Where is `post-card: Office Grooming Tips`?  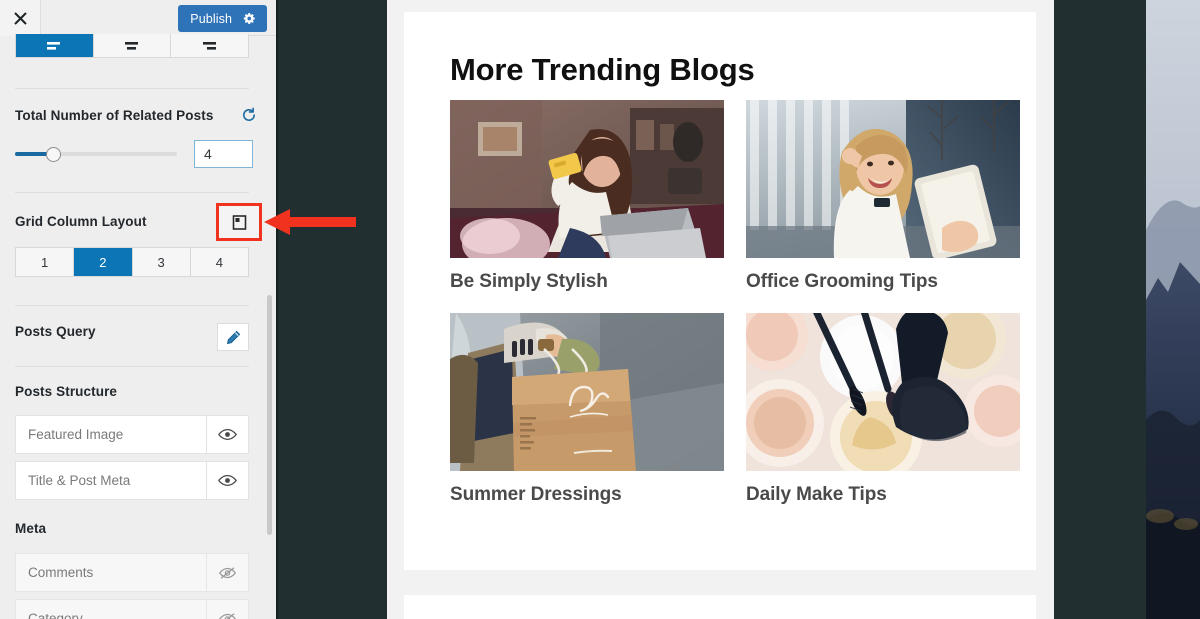
post-card: Office Grooming Tips is located at coordinates (883, 196).